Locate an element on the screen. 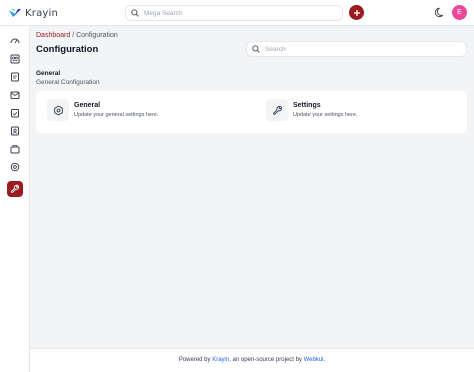  sidebar-item-configuration is located at coordinates (15, 189).